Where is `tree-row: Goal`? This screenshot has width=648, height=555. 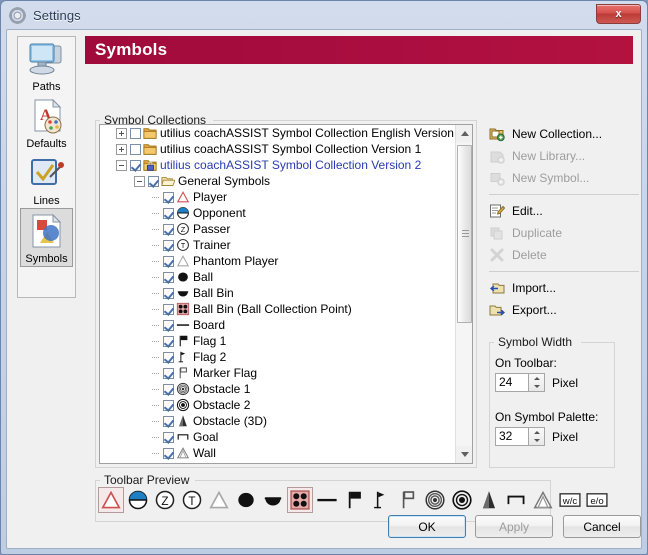
tree-row: Goal is located at coordinates (277, 437).